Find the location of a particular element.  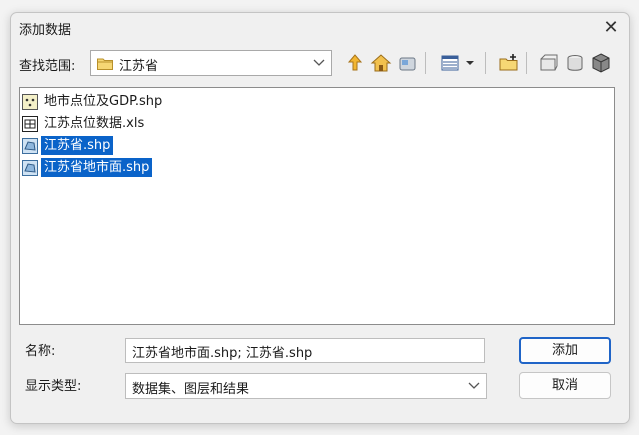

file-name: 江苏点位数据.xls is located at coordinates (94, 123).